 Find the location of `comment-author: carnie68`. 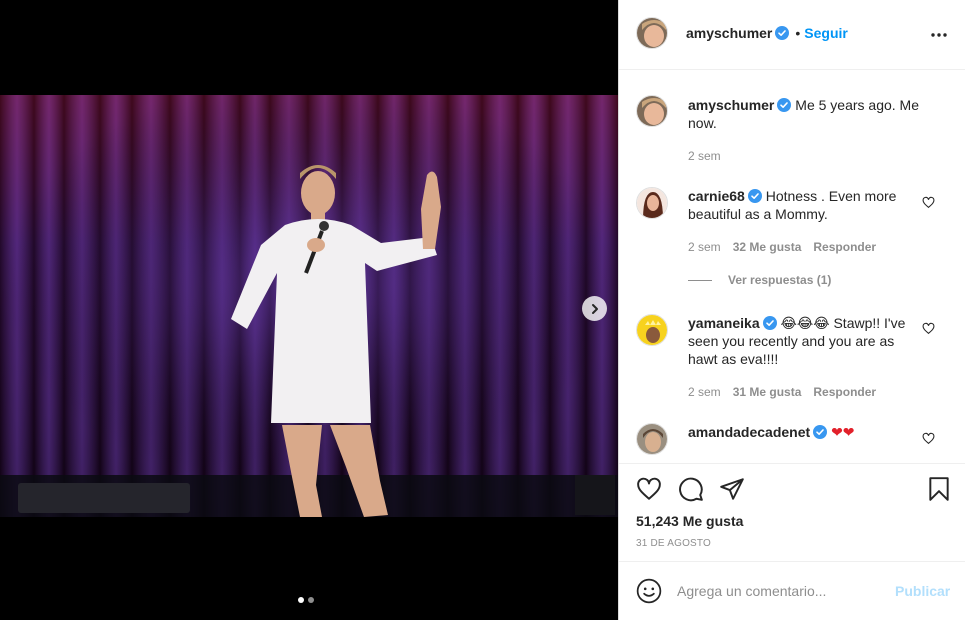

comment-author: carnie68 is located at coordinates (716, 196).